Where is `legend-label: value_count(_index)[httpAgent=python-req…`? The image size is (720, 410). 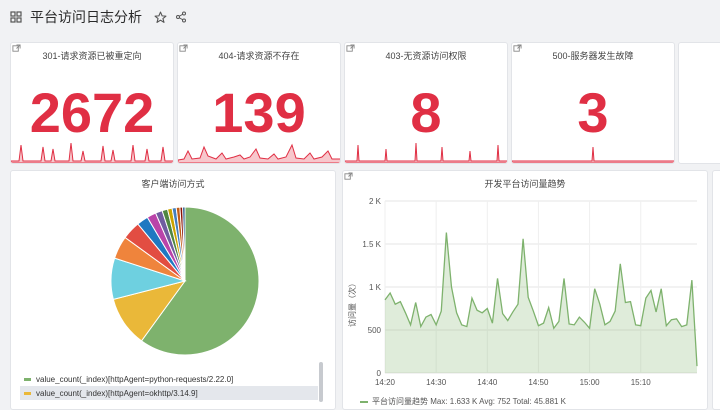
legend-label: value_count(_index)[httpAgent=python-req… is located at coordinates (135, 379).